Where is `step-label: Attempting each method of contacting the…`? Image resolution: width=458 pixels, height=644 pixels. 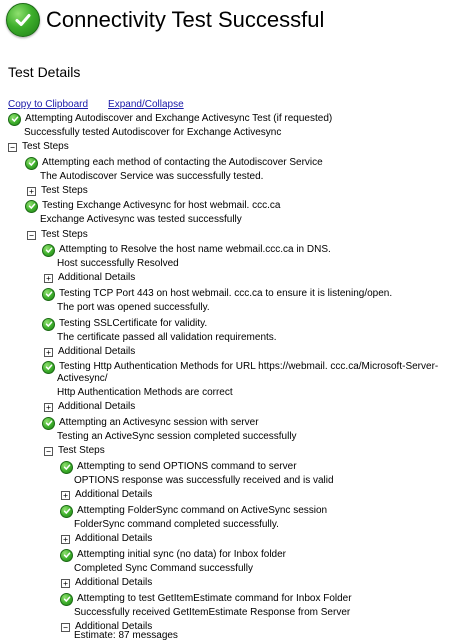 step-label: Attempting each method of contacting the… is located at coordinates (182, 162).